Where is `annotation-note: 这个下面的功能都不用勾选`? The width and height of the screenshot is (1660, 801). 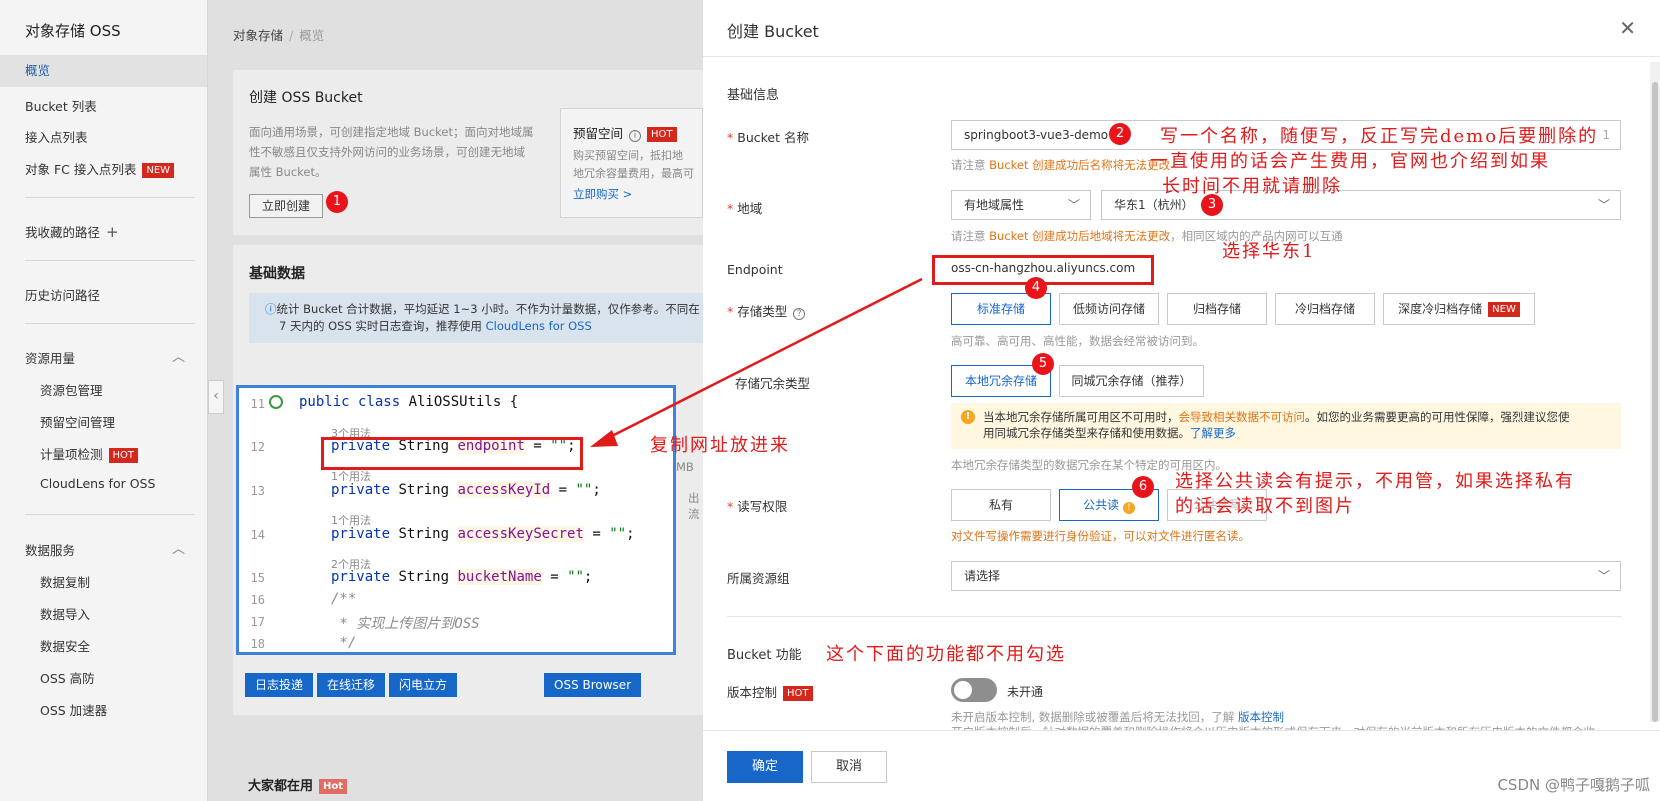
annotation-note: 这个下面的功能都不用勾选 is located at coordinates (946, 654).